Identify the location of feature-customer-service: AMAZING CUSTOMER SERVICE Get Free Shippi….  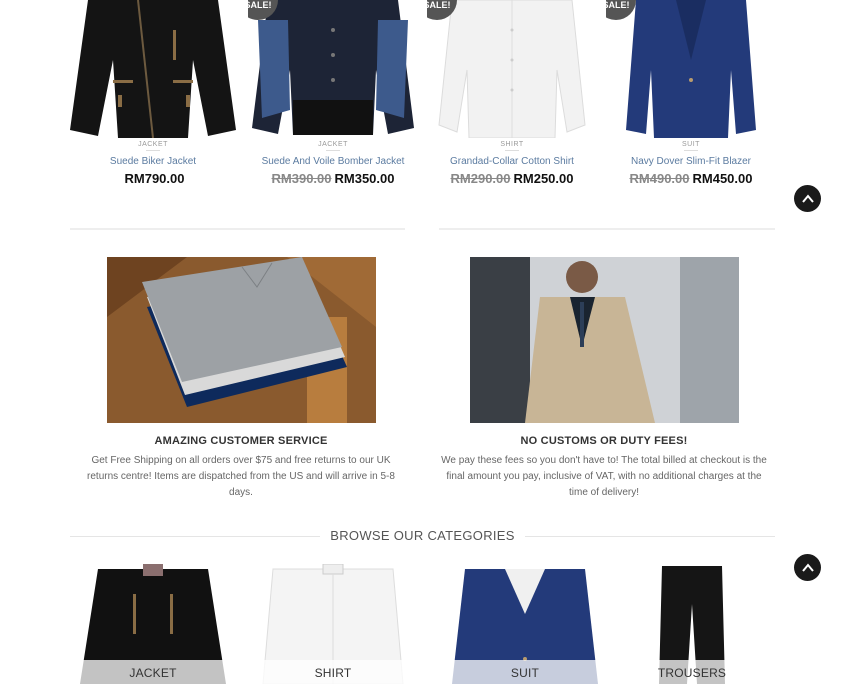
(241, 379).